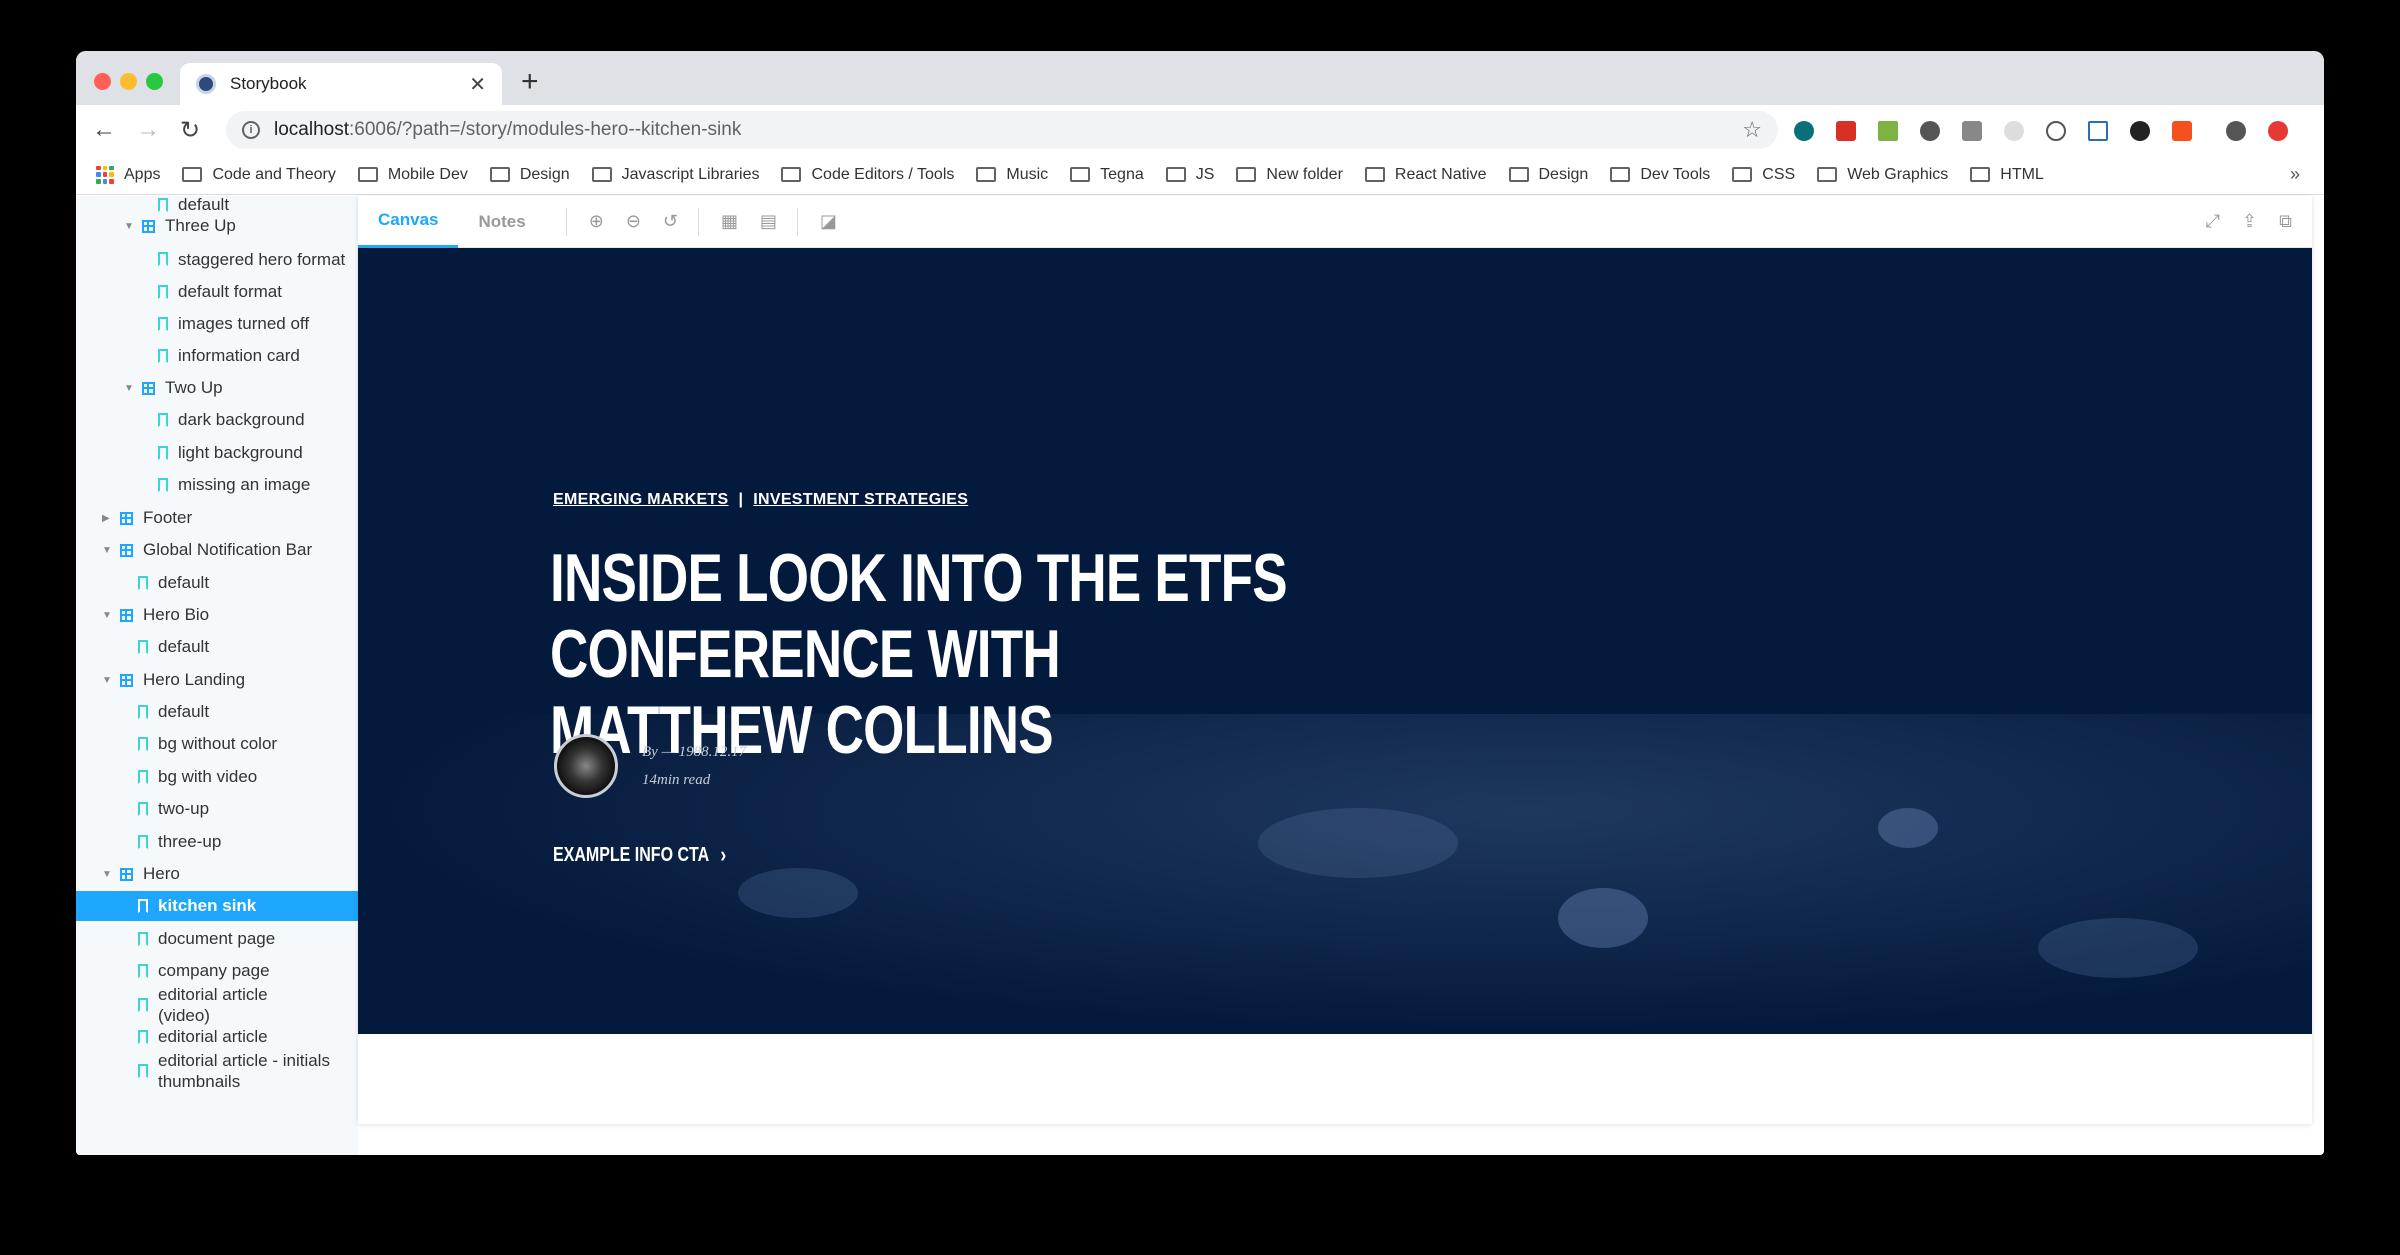  I want to click on tree-story-item: company page, so click(204, 971).